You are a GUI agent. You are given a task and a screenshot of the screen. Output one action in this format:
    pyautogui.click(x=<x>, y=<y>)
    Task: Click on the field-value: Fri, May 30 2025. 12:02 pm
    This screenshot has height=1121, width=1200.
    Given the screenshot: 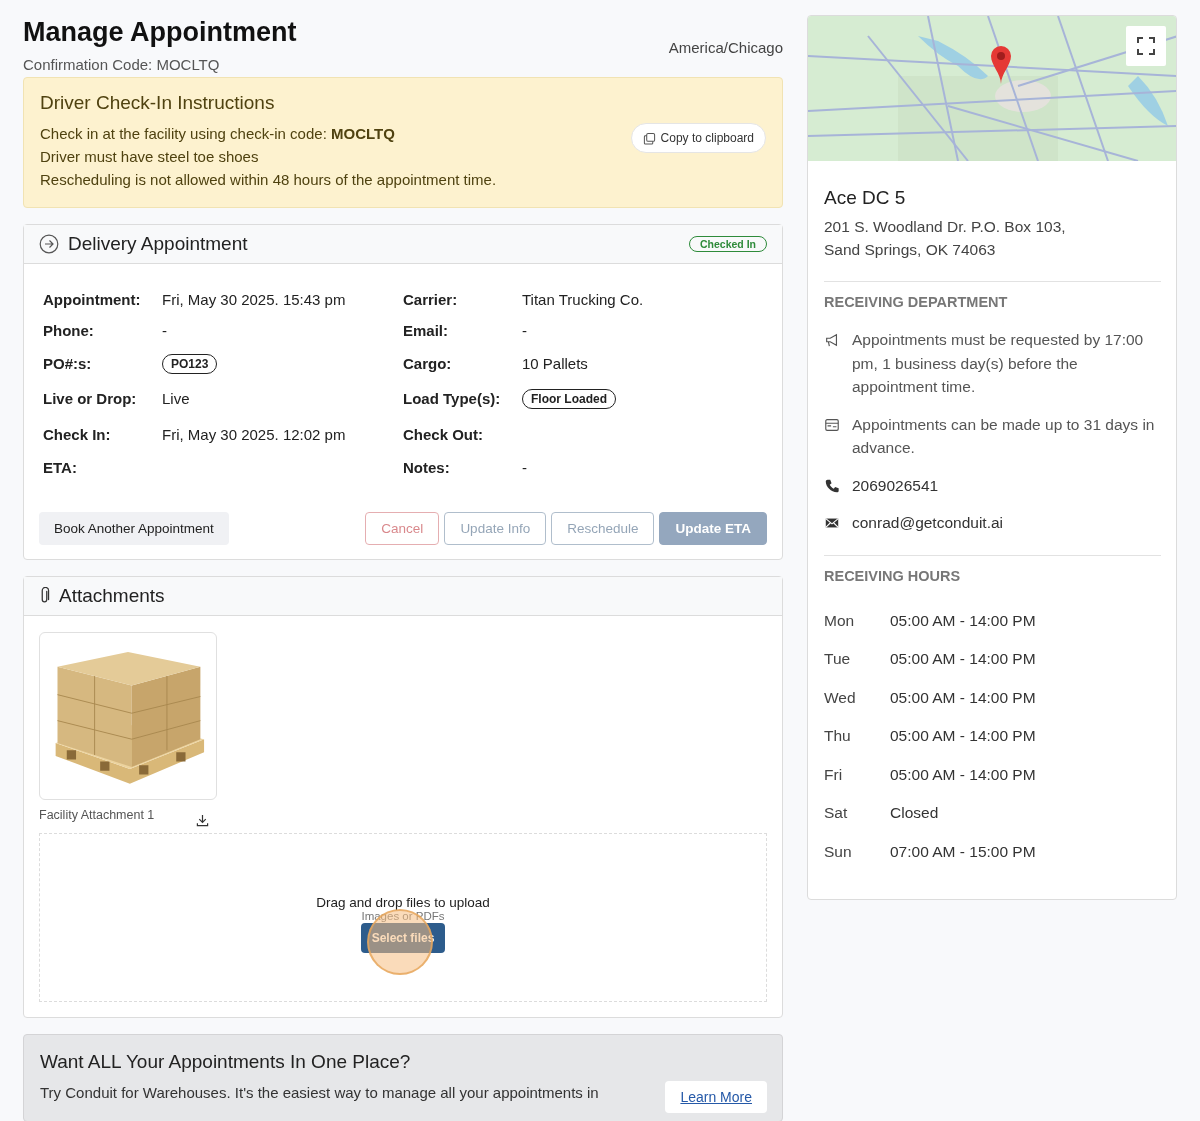 What is the action you would take?
    pyautogui.click(x=254, y=434)
    